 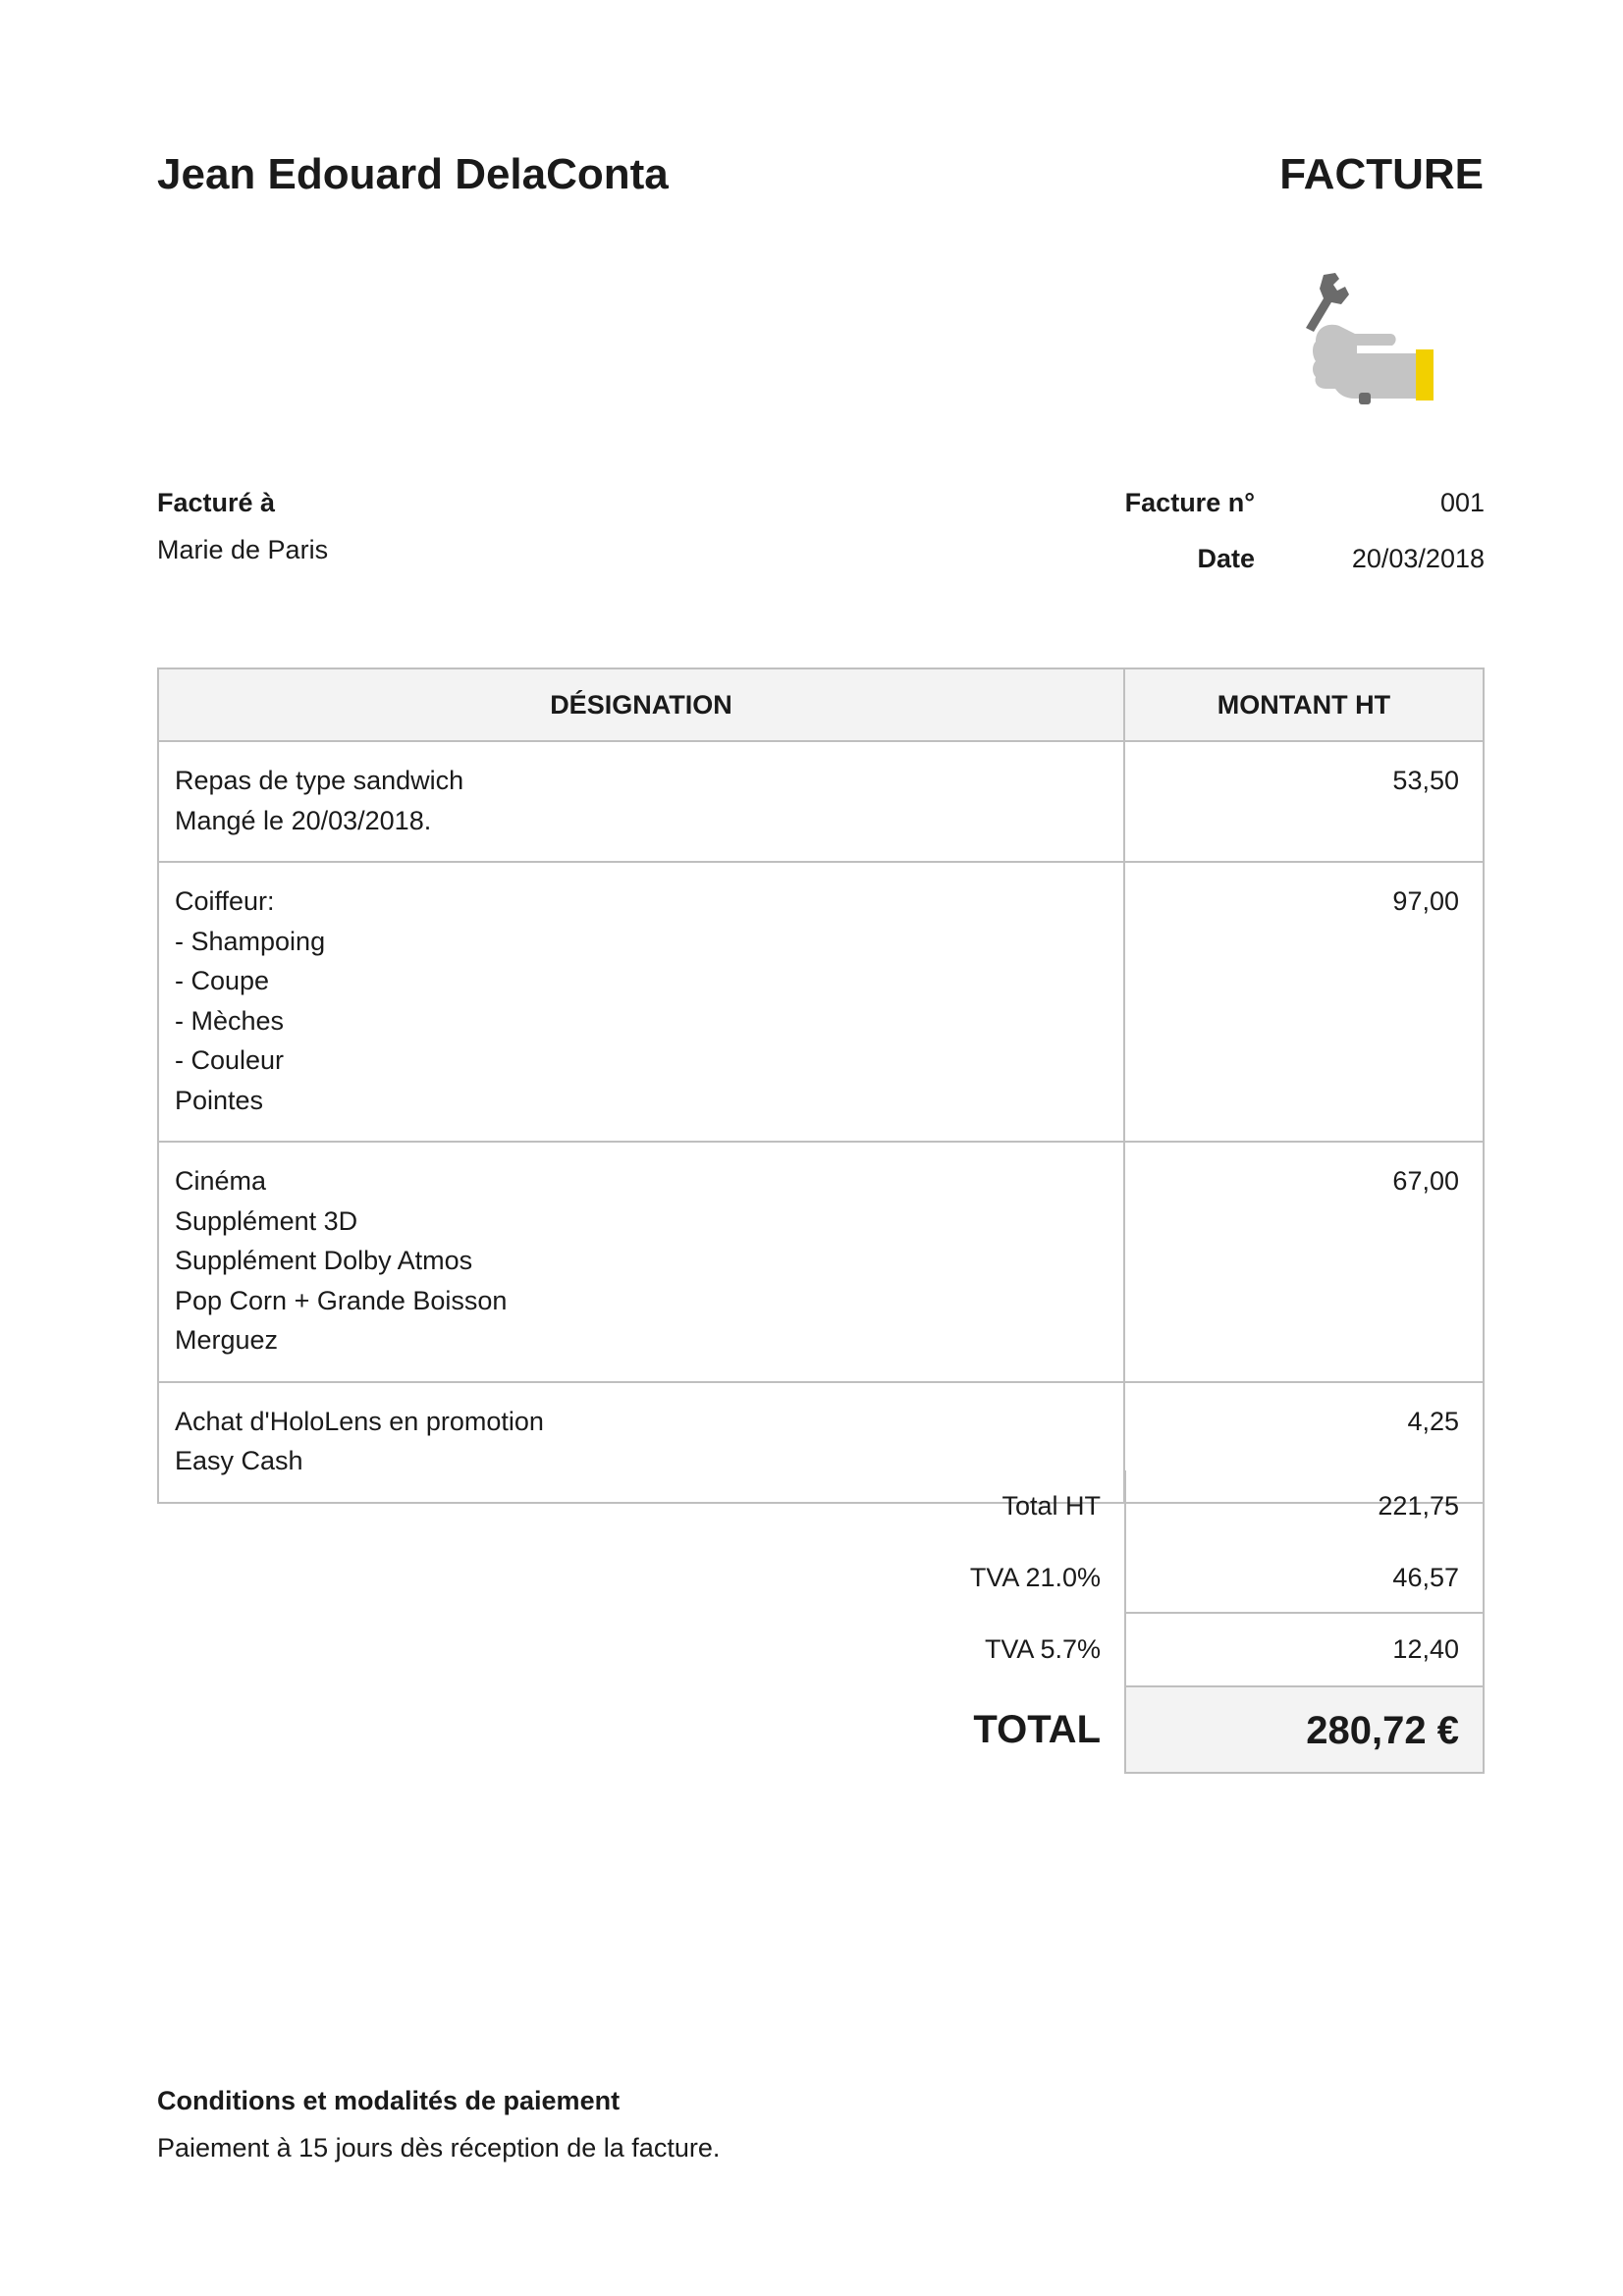 What do you see at coordinates (1304, 705) in the screenshot?
I see `amount-header: MONTANT HT` at bounding box center [1304, 705].